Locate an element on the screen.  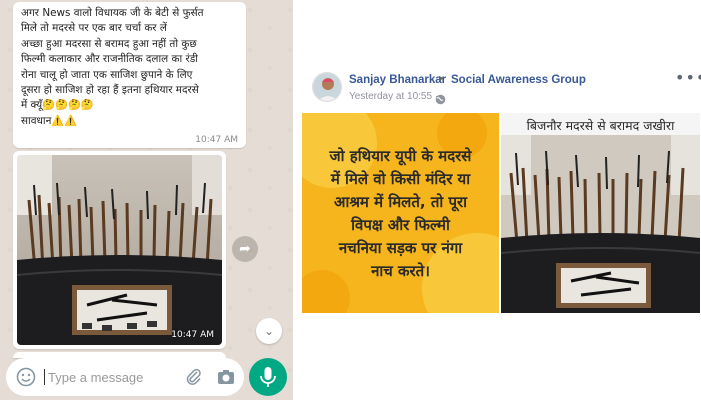
microphone-button is located at coordinates (268, 377).